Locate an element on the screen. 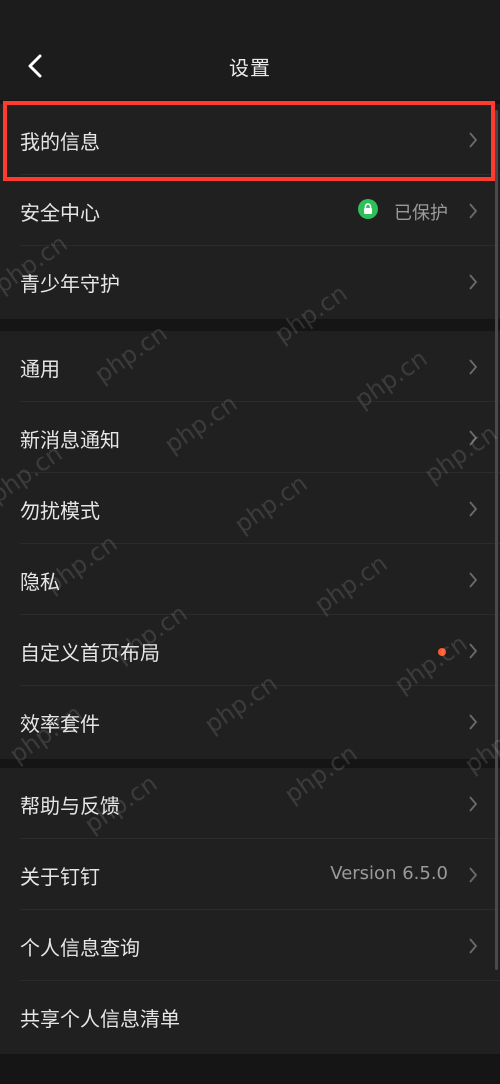  row-efficiency-suite: 效率套件 is located at coordinates (250, 721).